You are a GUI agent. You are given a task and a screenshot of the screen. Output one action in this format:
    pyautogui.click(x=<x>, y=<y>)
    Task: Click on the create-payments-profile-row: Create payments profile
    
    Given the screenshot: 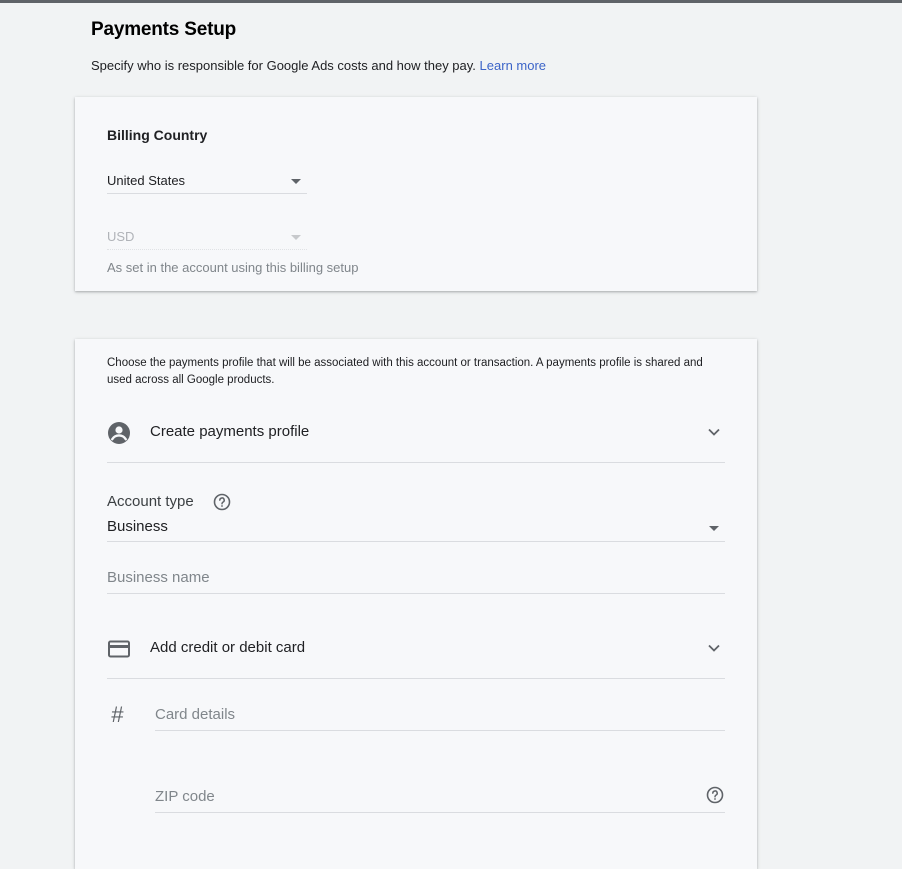 What is the action you would take?
    pyautogui.click(x=416, y=433)
    